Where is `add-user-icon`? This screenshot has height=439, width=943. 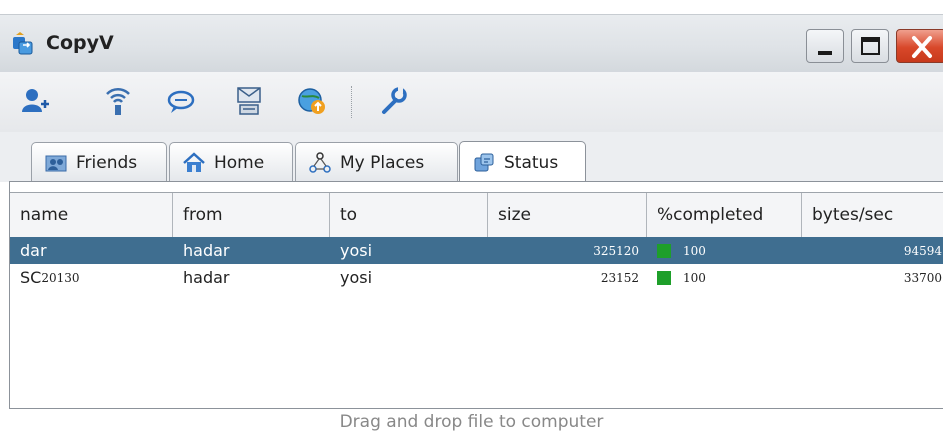
add-user-icon is located at coordinates (35, 101).